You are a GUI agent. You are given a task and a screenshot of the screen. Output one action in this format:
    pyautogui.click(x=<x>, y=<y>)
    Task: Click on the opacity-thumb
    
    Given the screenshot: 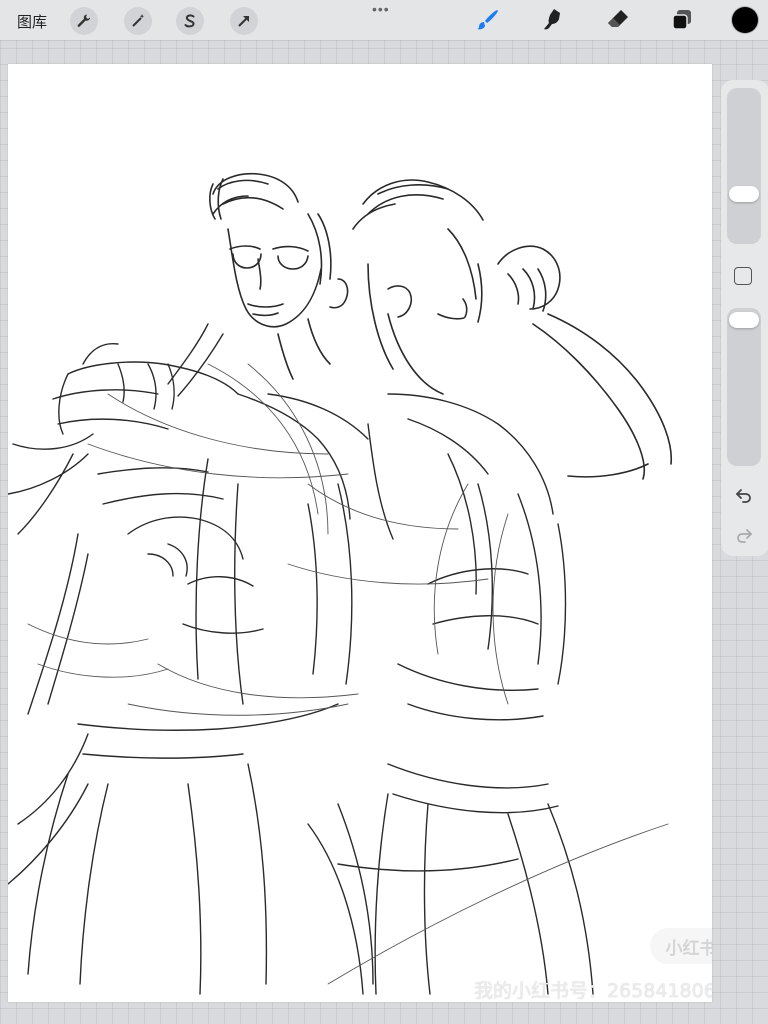 What is the action you would take?
    pyautogui.click(x=744, y=320)
    